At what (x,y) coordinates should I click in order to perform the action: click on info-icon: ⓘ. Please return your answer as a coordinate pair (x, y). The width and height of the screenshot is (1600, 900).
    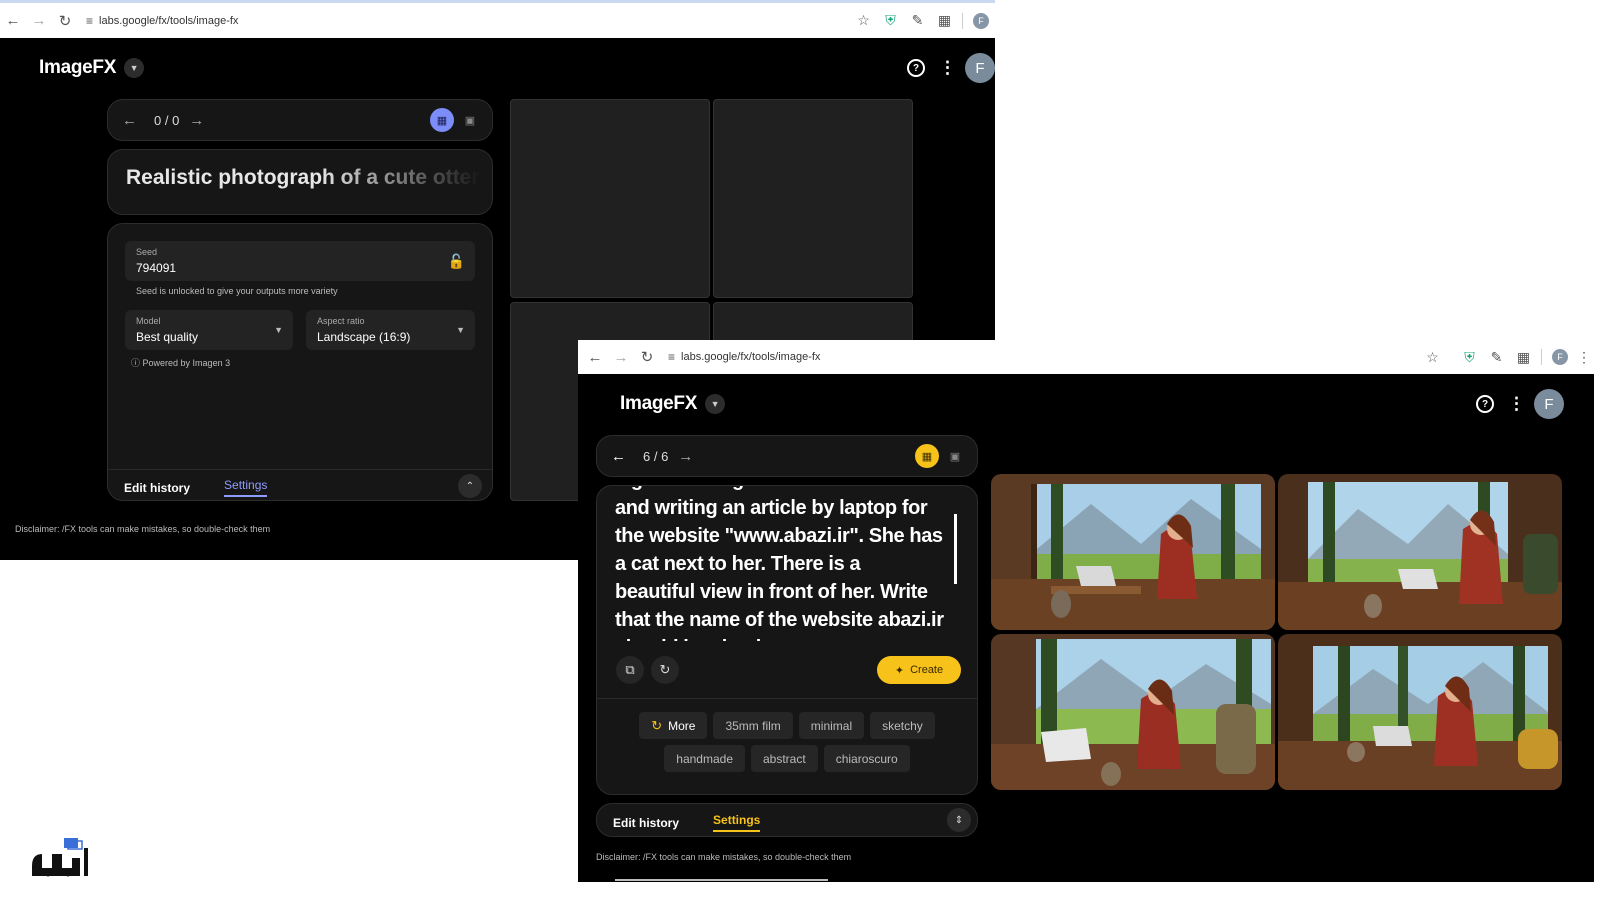
    Looking at the image, I should click on (136, 363).